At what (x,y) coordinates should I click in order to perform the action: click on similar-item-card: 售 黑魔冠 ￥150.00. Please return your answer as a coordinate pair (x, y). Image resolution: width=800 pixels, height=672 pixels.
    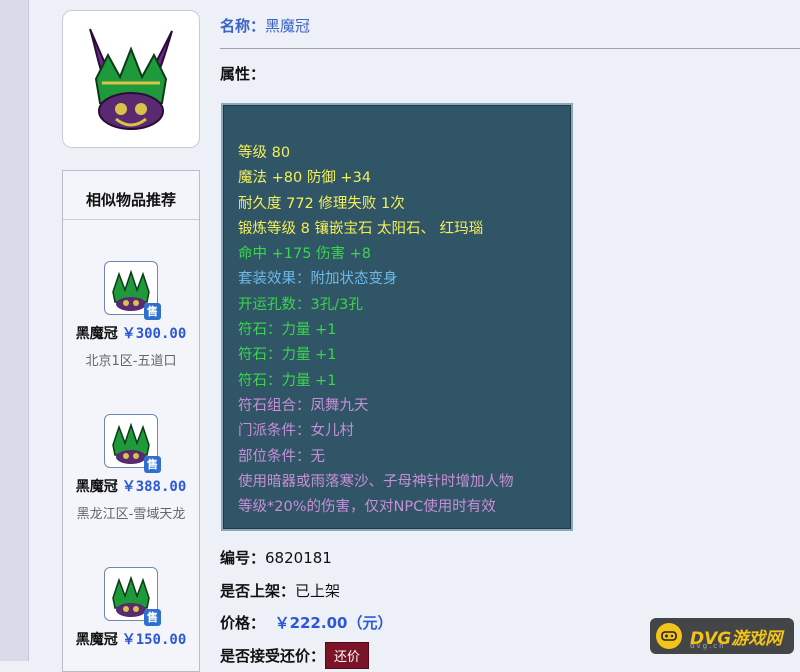
    Looking at the image, I should click on (131, 611).